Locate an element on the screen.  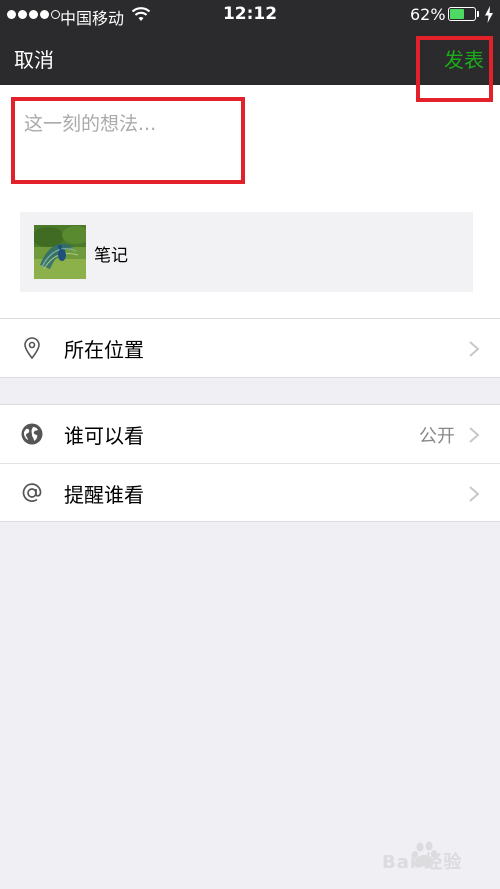
mention-row: 提醒谁看 is located at coordinates (250, 492).